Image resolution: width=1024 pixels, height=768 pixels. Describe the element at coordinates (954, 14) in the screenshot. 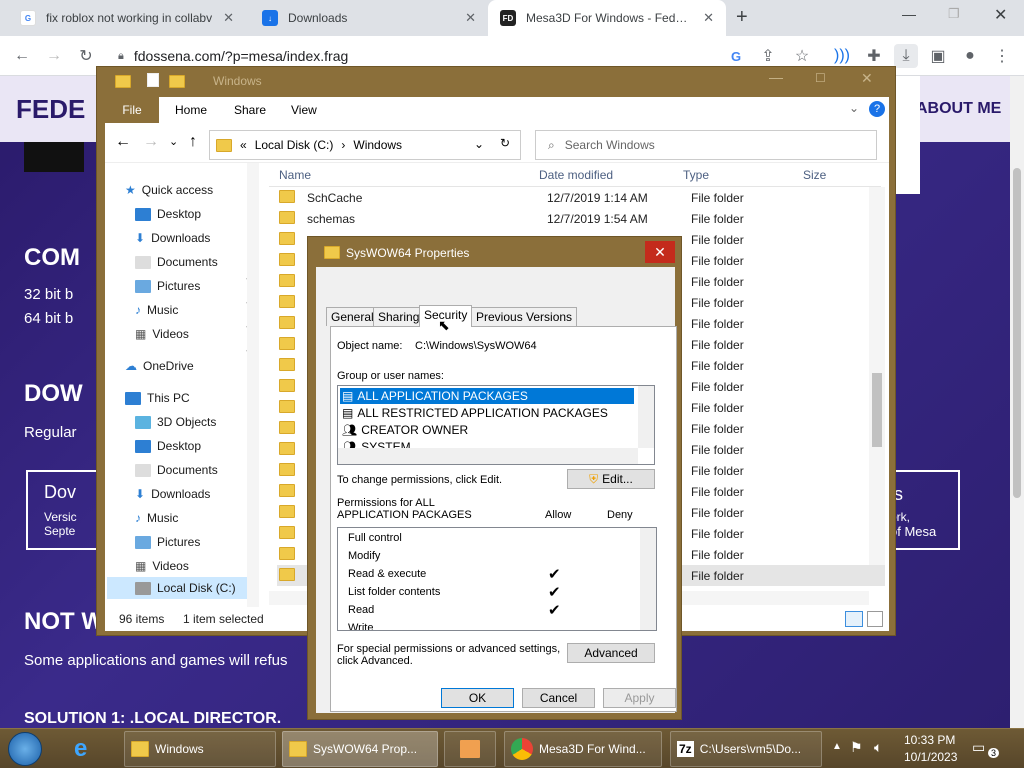

I see `restore-icon: ❐` at that location.